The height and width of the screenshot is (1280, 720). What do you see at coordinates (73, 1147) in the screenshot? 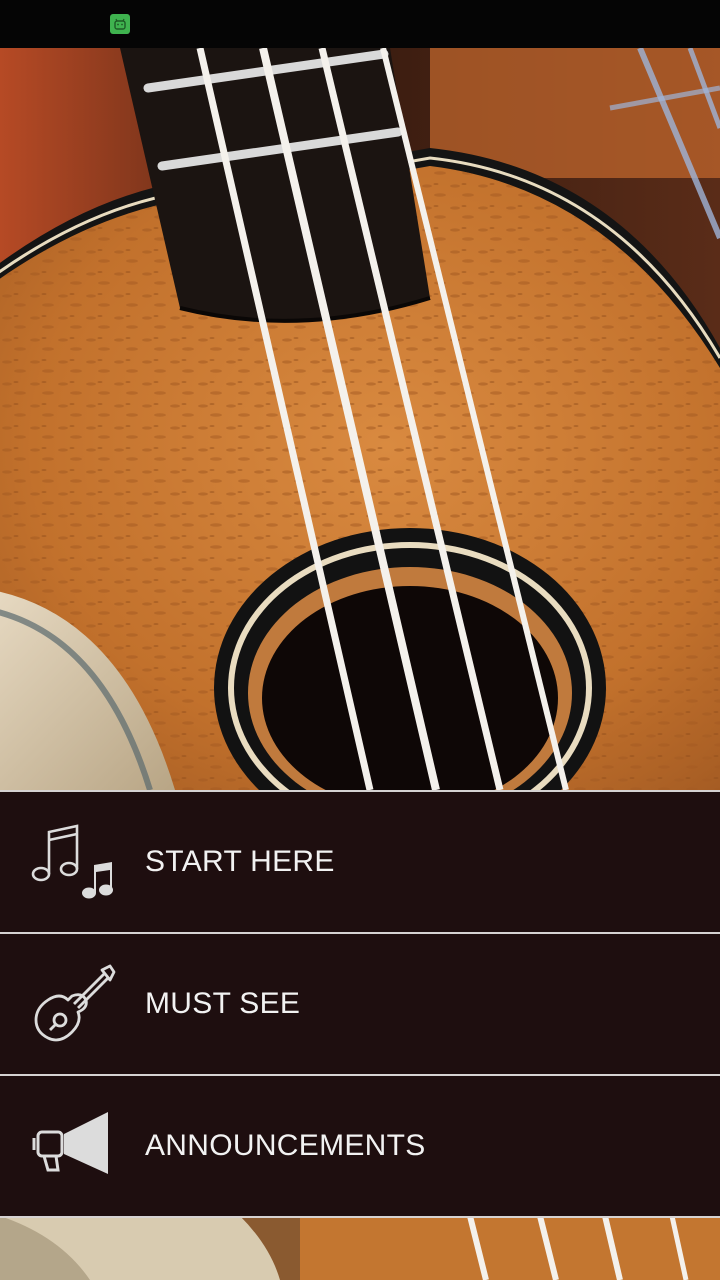
I see `megaphone-icon` at bounding box center [73, 1147].